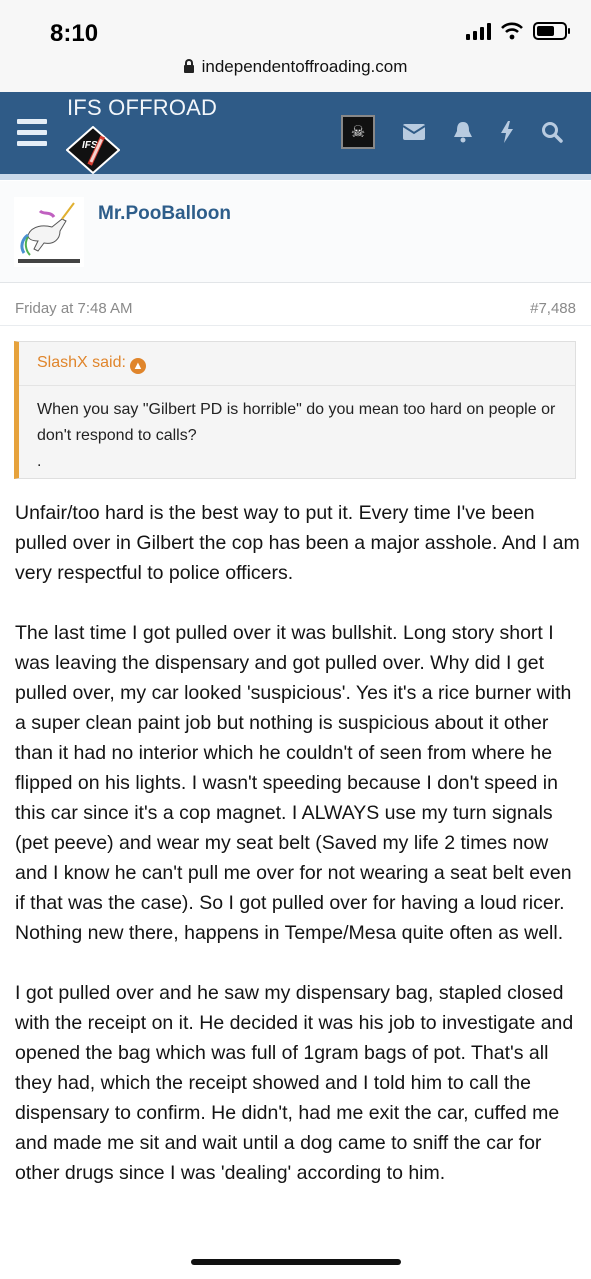 This screenshot has width=591, height=1279. Describe the element at coordinates (512, 31) in the screenshot. I see `wifi-icon` at that location.